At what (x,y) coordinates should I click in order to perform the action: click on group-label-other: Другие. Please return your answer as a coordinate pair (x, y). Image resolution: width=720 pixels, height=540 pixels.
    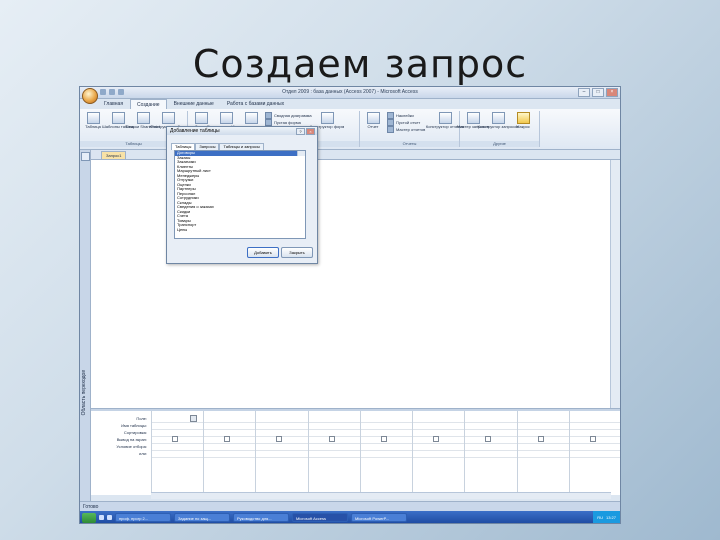
    Looking at the image, I should click on (499, 144).